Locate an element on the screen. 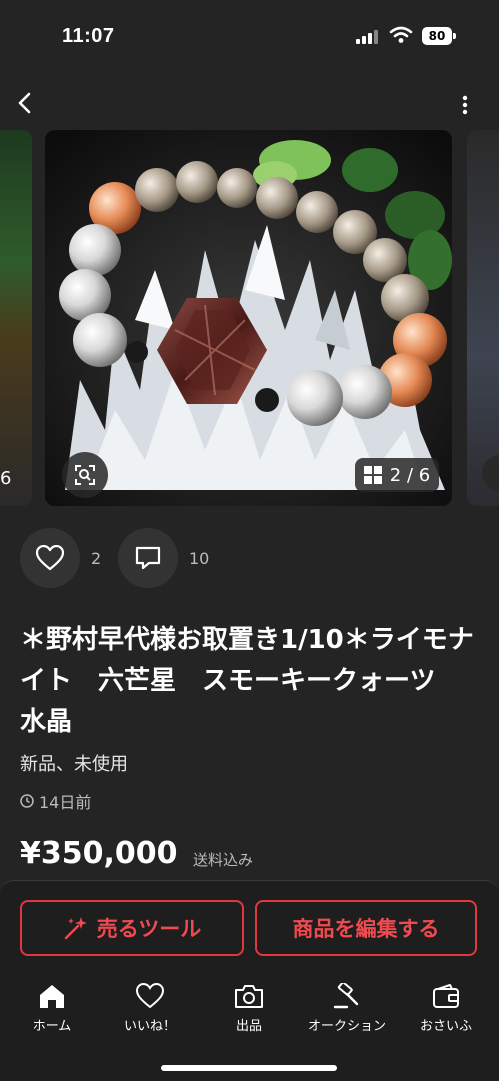  wifi-icon is located at coordinates (401, 34).